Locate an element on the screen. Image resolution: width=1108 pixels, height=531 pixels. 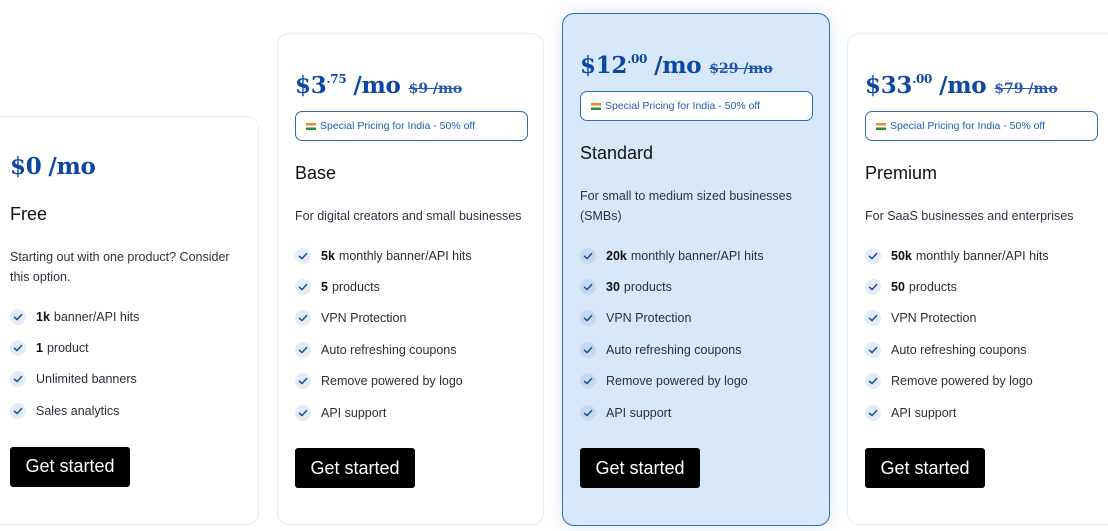
feature-text: Unlimited banners is located at coordinates (86, 379).